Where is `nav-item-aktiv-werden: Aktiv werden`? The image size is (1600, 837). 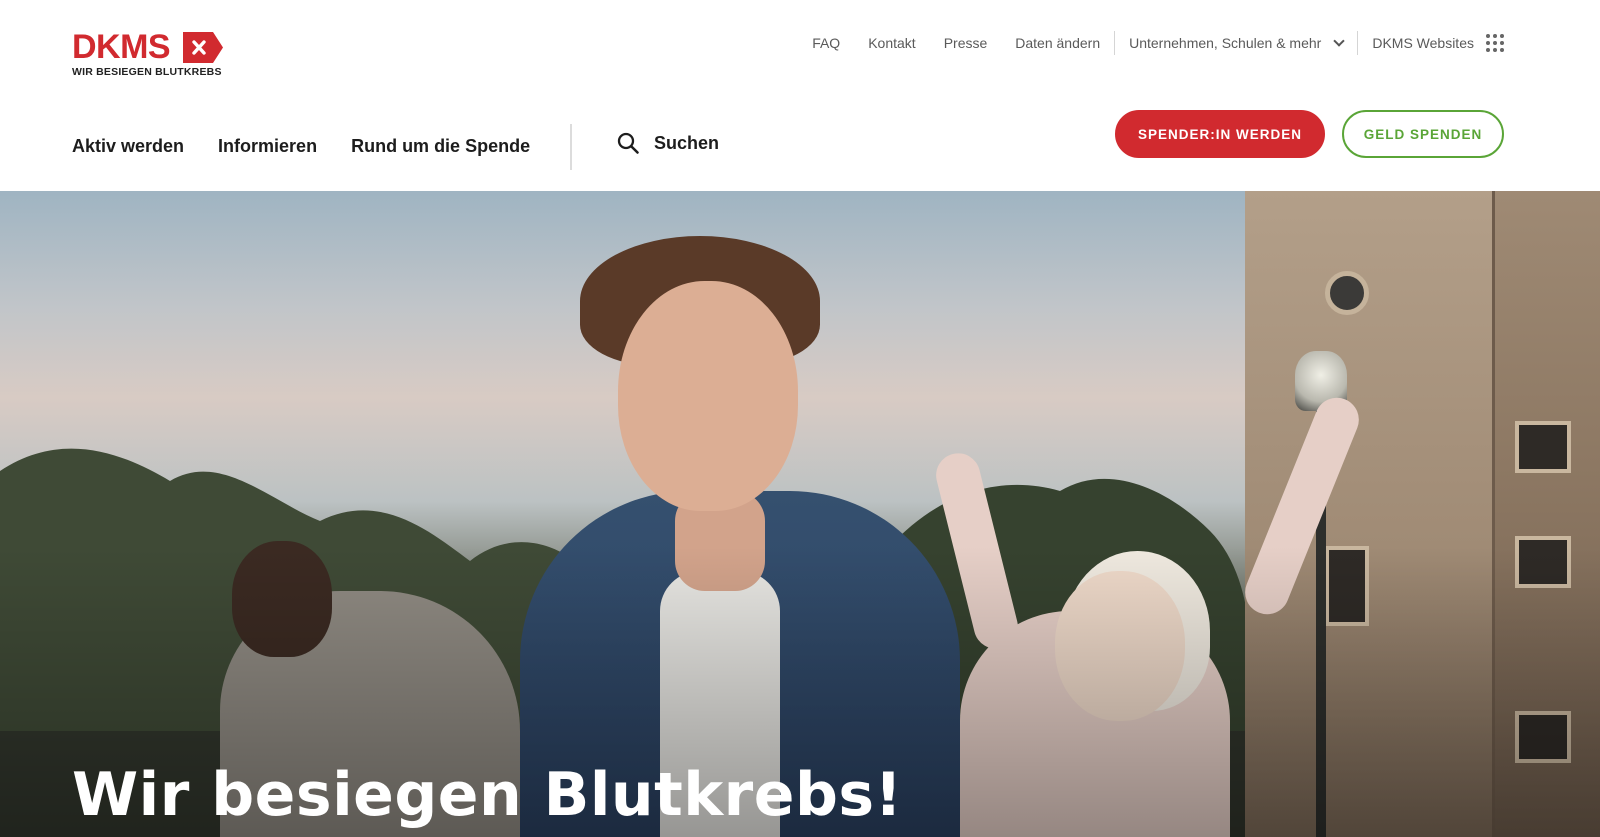 nav-item-aktiv-werden: Aktiv werden is located at coordinates (128, 146).